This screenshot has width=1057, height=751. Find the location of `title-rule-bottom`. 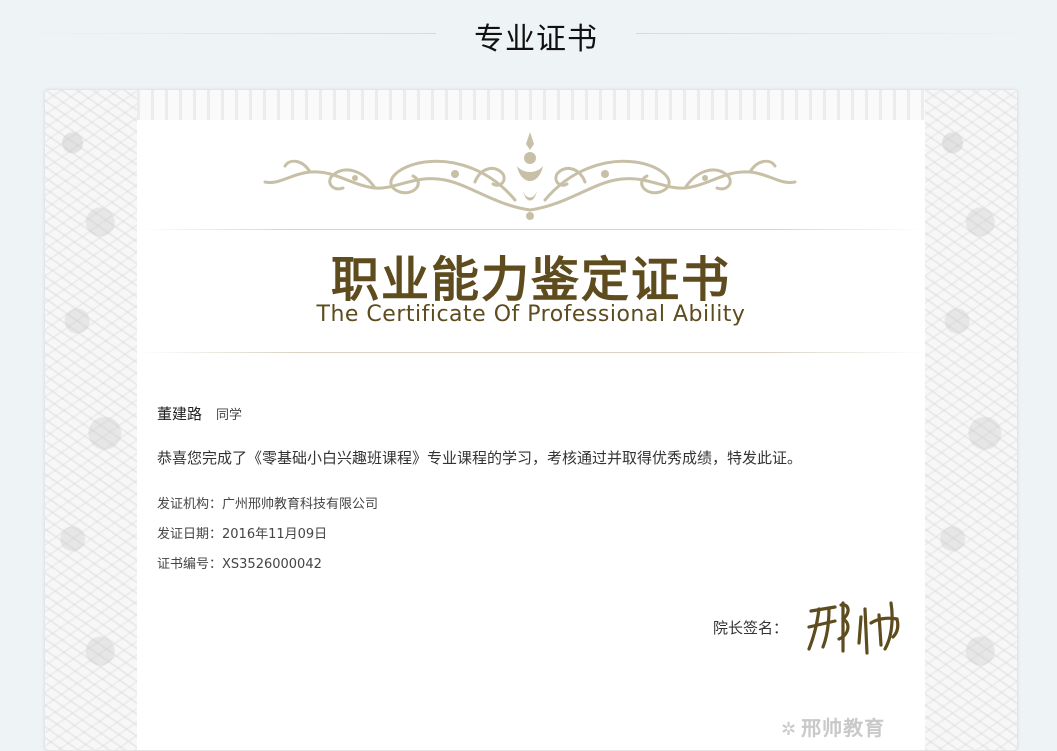

title-rule-bottom is located at coordinates (531, 352).